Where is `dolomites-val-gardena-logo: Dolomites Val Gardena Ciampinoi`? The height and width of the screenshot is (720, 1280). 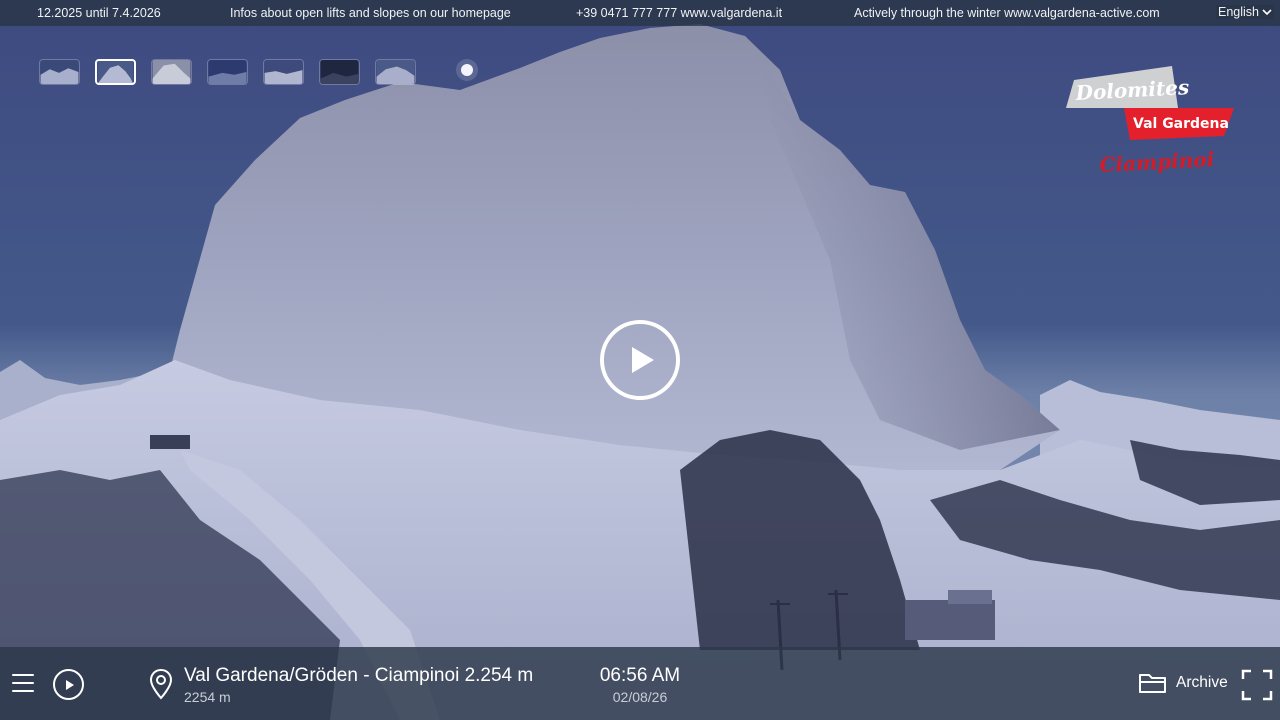 dolomites-val-gardena-logo: Dolomites Val Gardena Ciampinoi is located at coordinates (1152, 124).